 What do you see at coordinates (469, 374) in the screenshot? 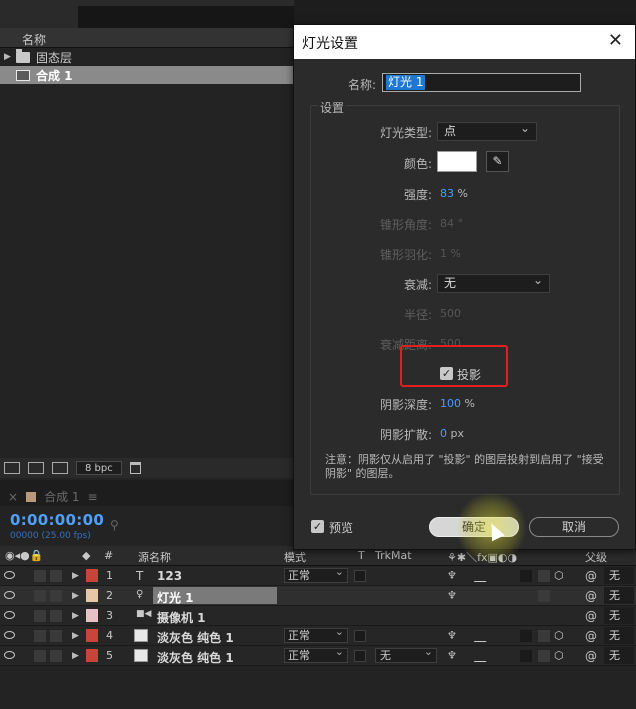
I see `casts-shadows-label: 投影` at bounding box center [469, 374].